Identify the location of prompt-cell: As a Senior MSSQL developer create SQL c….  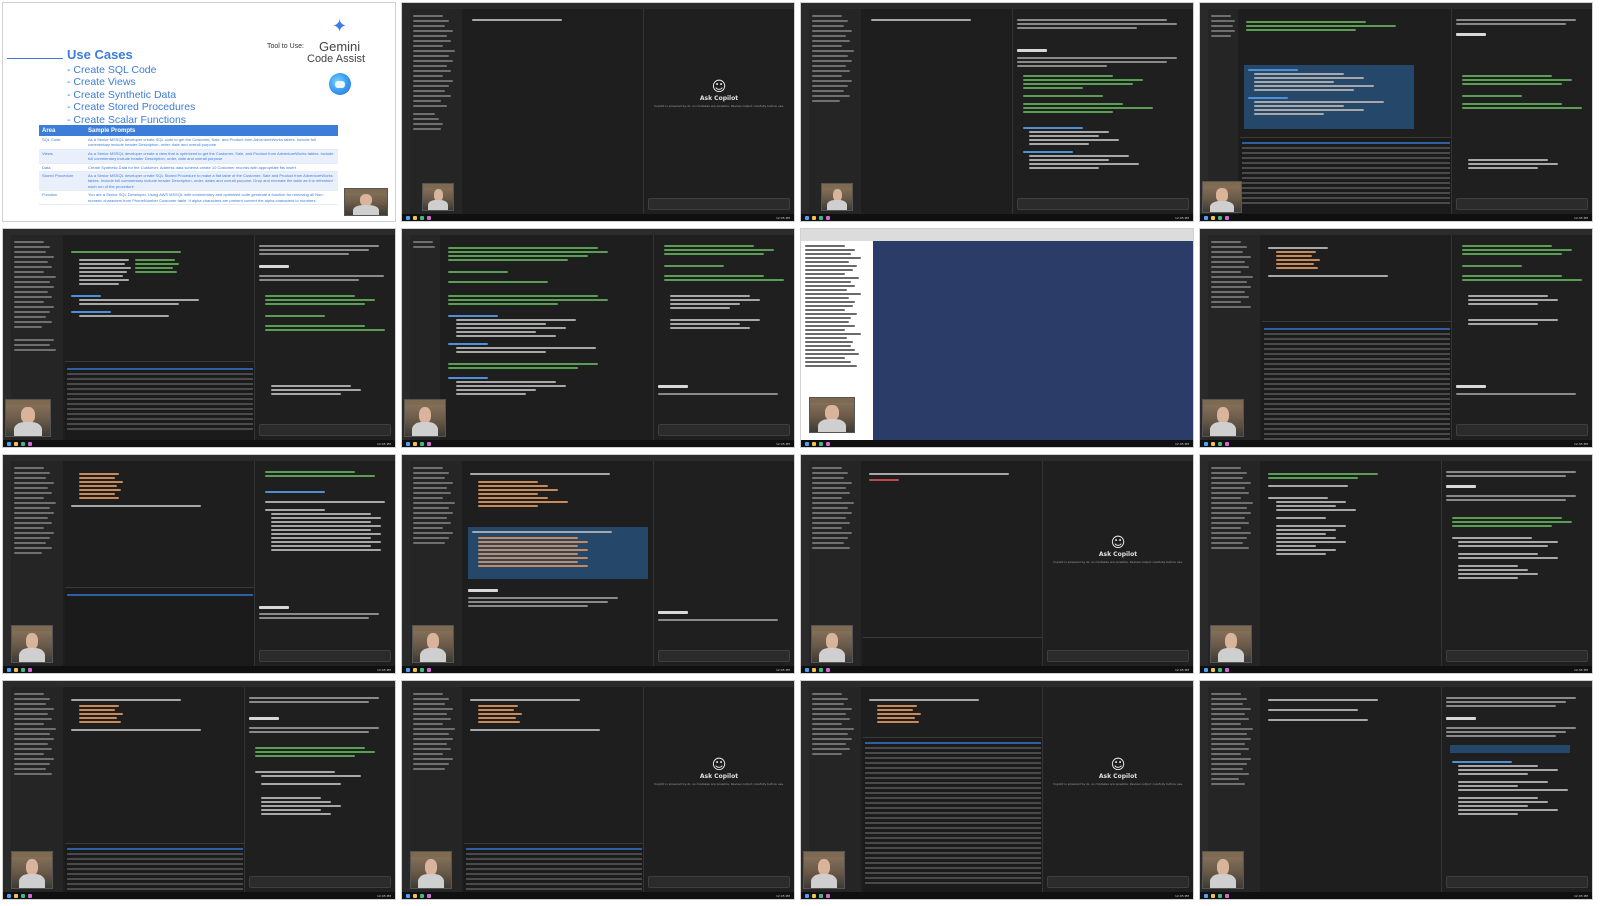
(211, 143).